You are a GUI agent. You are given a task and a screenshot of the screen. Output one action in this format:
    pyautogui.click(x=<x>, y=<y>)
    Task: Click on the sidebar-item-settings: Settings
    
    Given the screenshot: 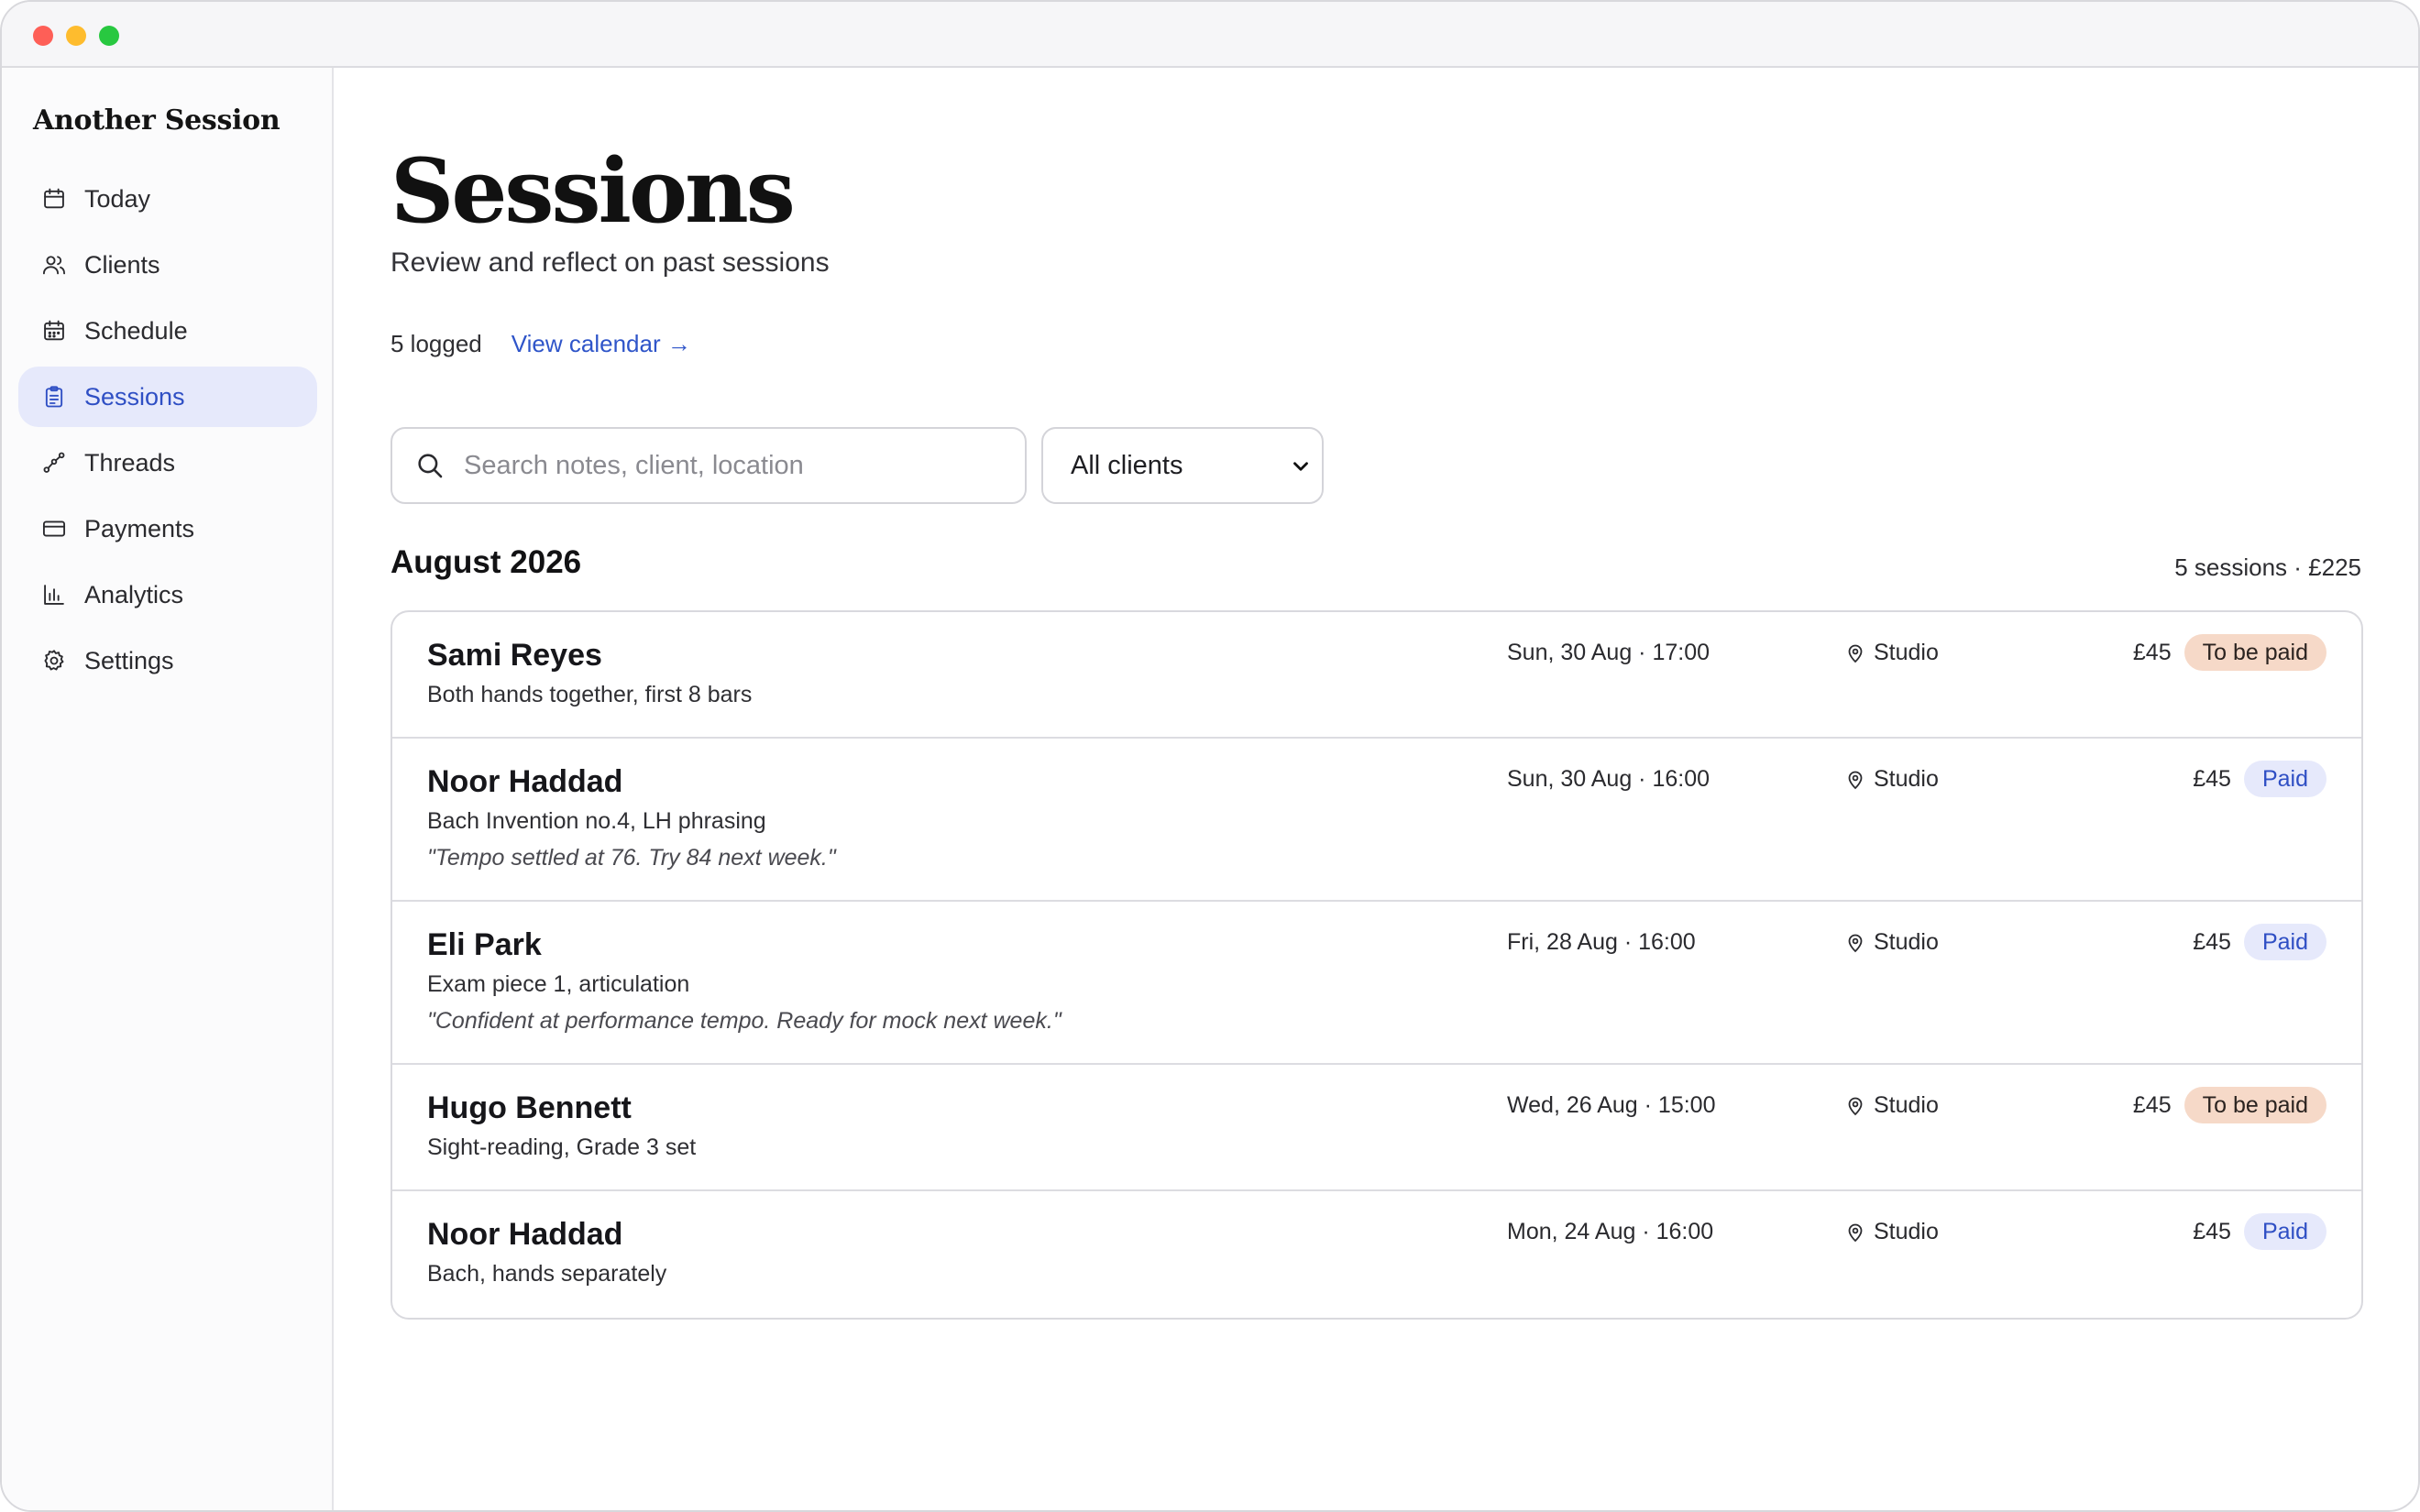 What is the action you would take?
    pyautogui.click(x=167, y=660)
    